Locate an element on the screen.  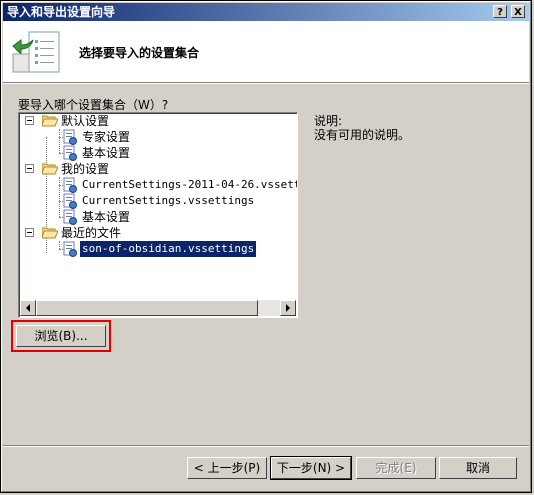
window-title: 导入和导出设置向导 is located at coordinates (61, 12).